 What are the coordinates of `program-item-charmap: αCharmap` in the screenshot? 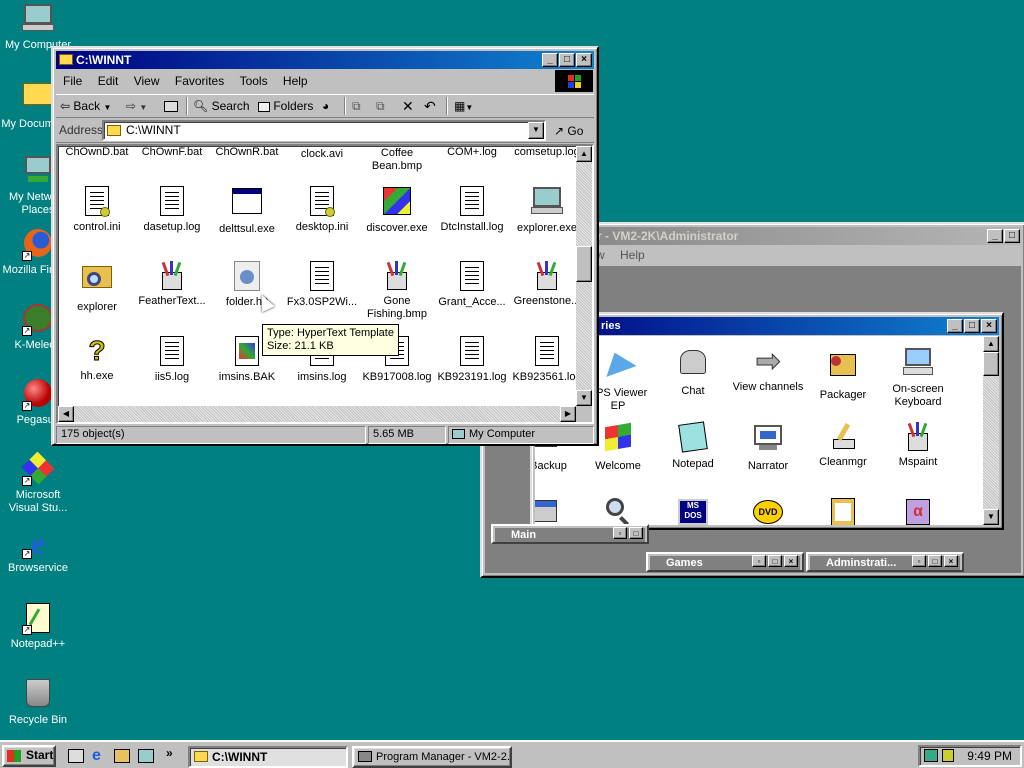 It's located at (918, 510).